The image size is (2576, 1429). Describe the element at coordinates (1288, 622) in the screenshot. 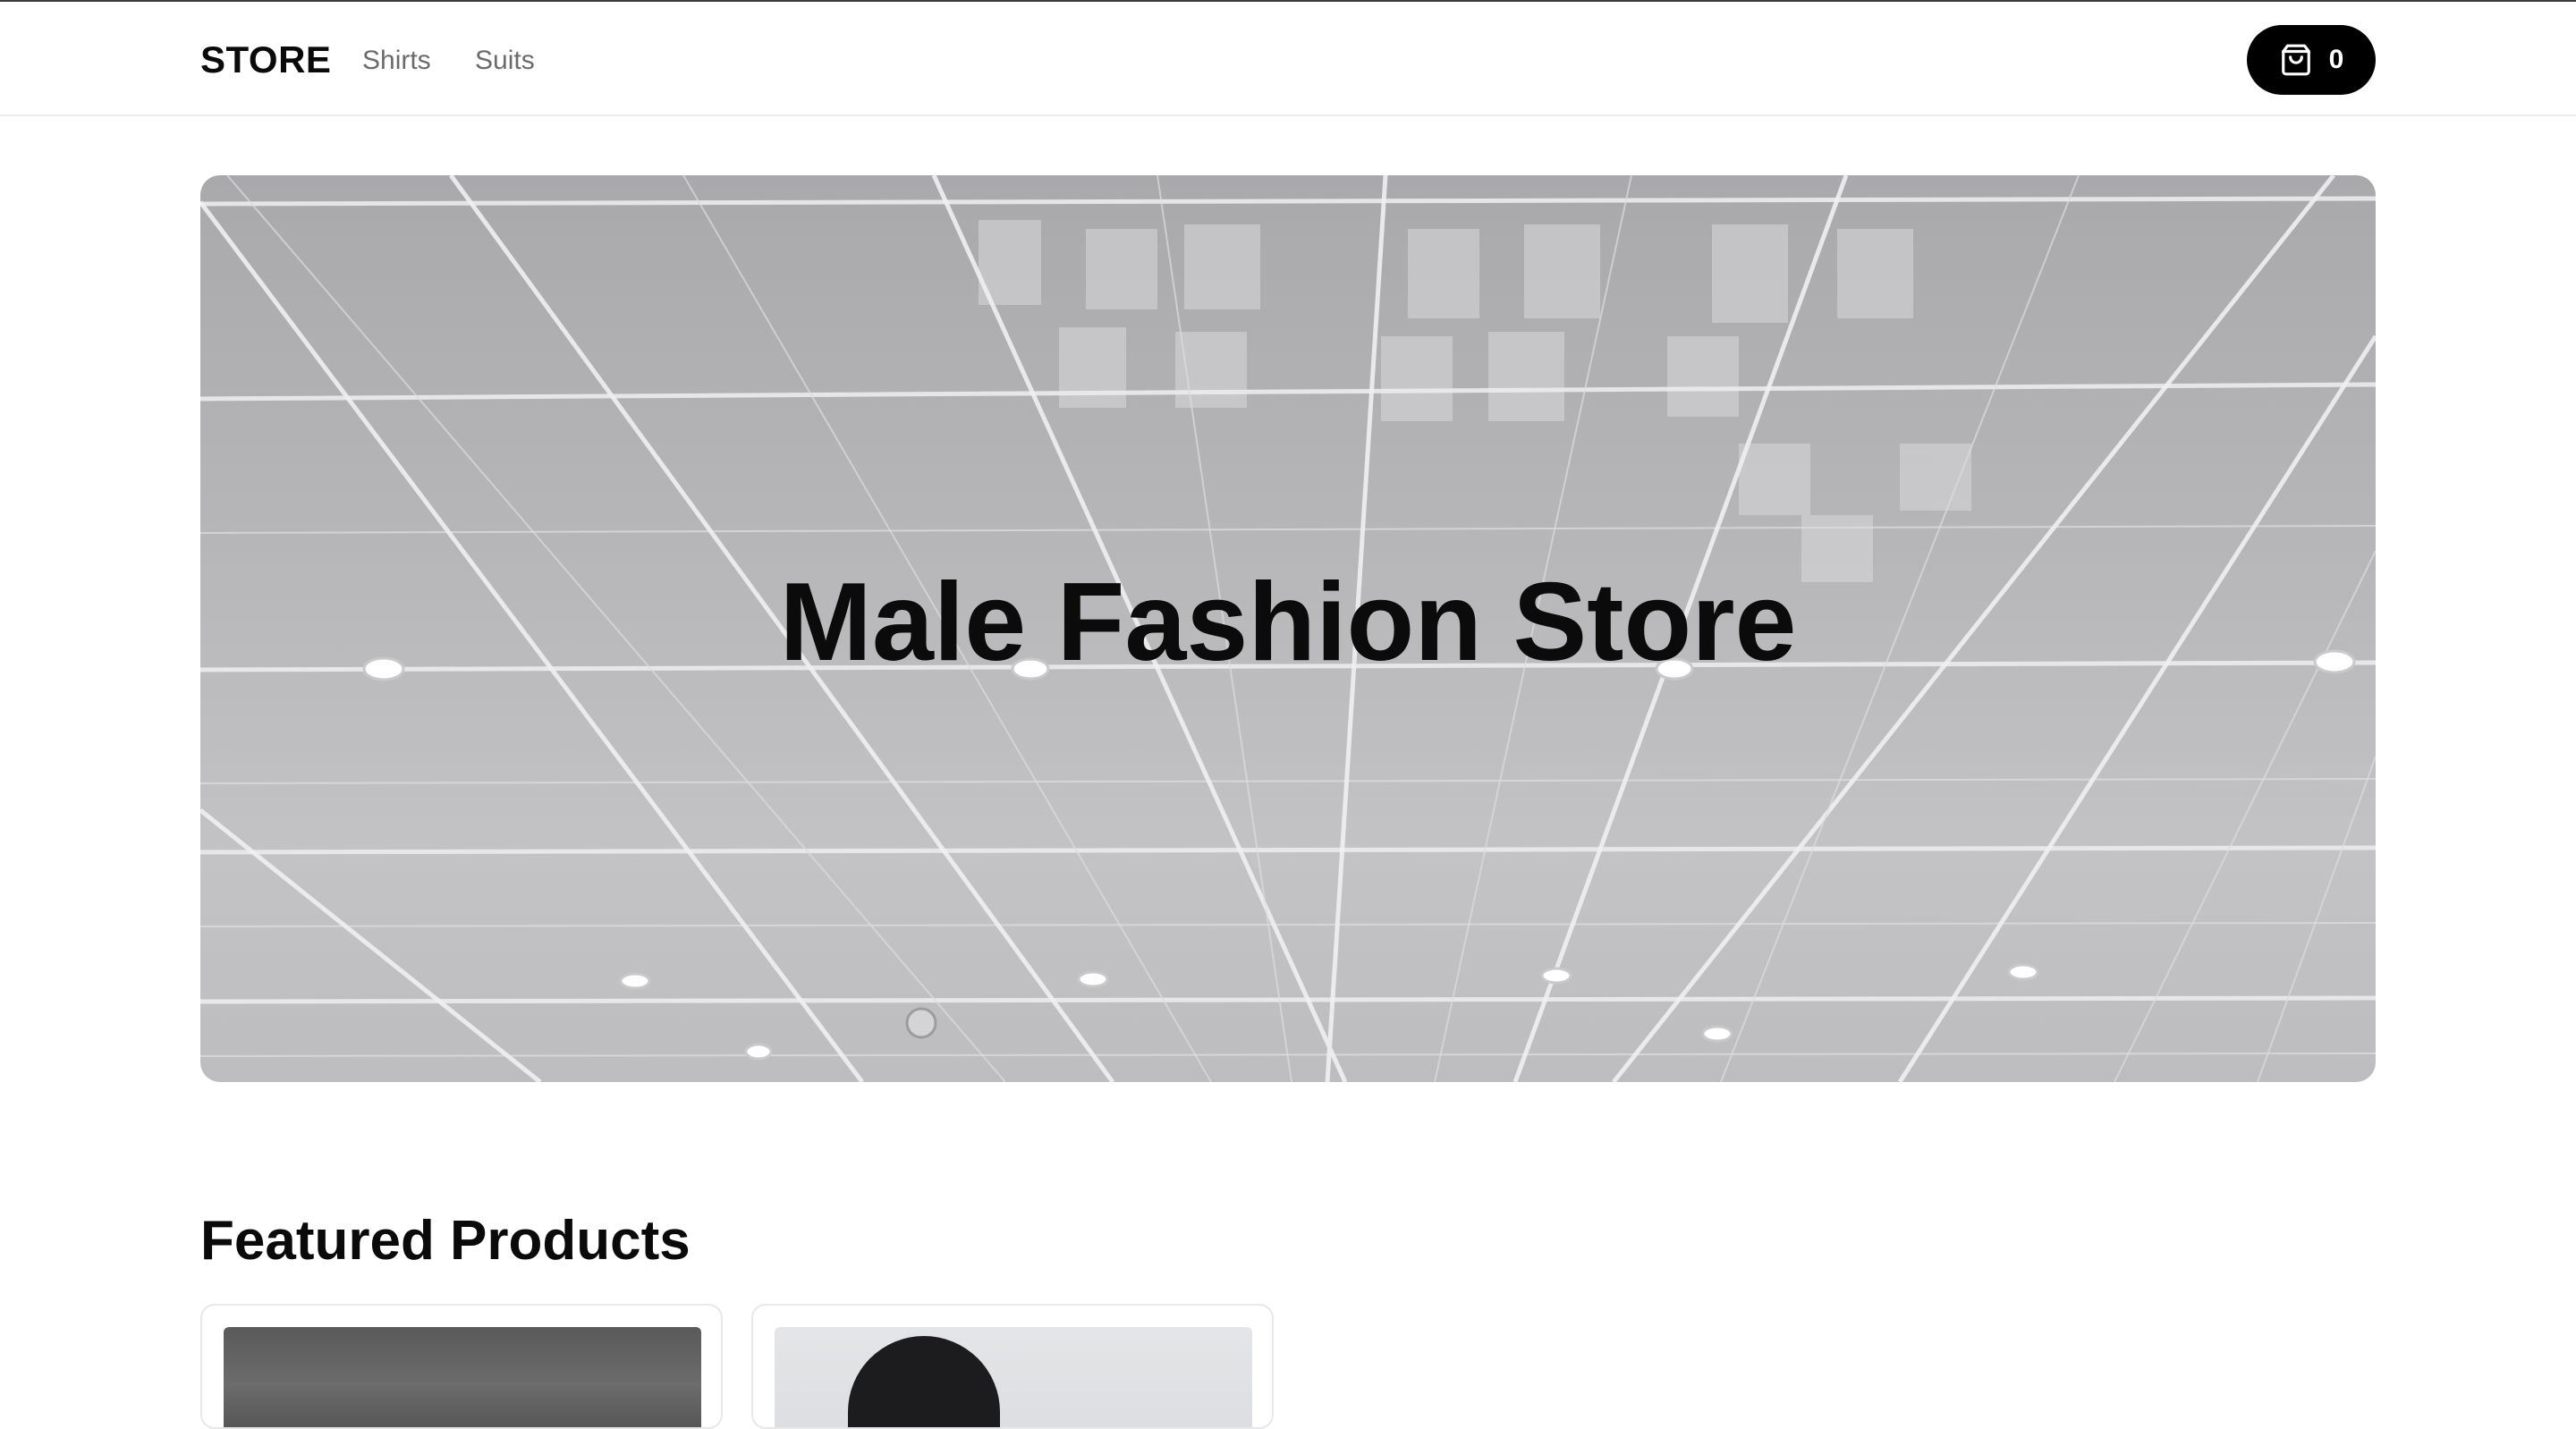

I see `hero-title: Male Fashion Store` at that location.